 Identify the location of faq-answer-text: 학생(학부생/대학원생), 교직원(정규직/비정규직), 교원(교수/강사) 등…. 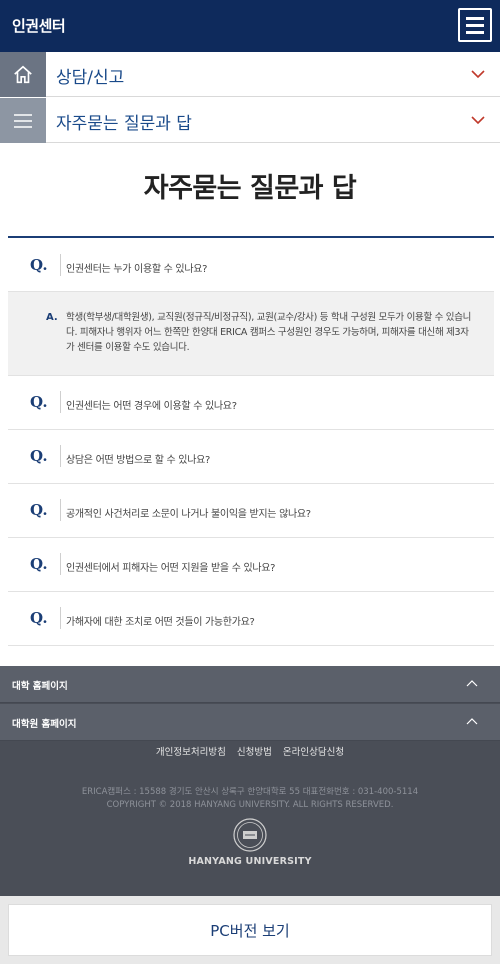
(269, 332).